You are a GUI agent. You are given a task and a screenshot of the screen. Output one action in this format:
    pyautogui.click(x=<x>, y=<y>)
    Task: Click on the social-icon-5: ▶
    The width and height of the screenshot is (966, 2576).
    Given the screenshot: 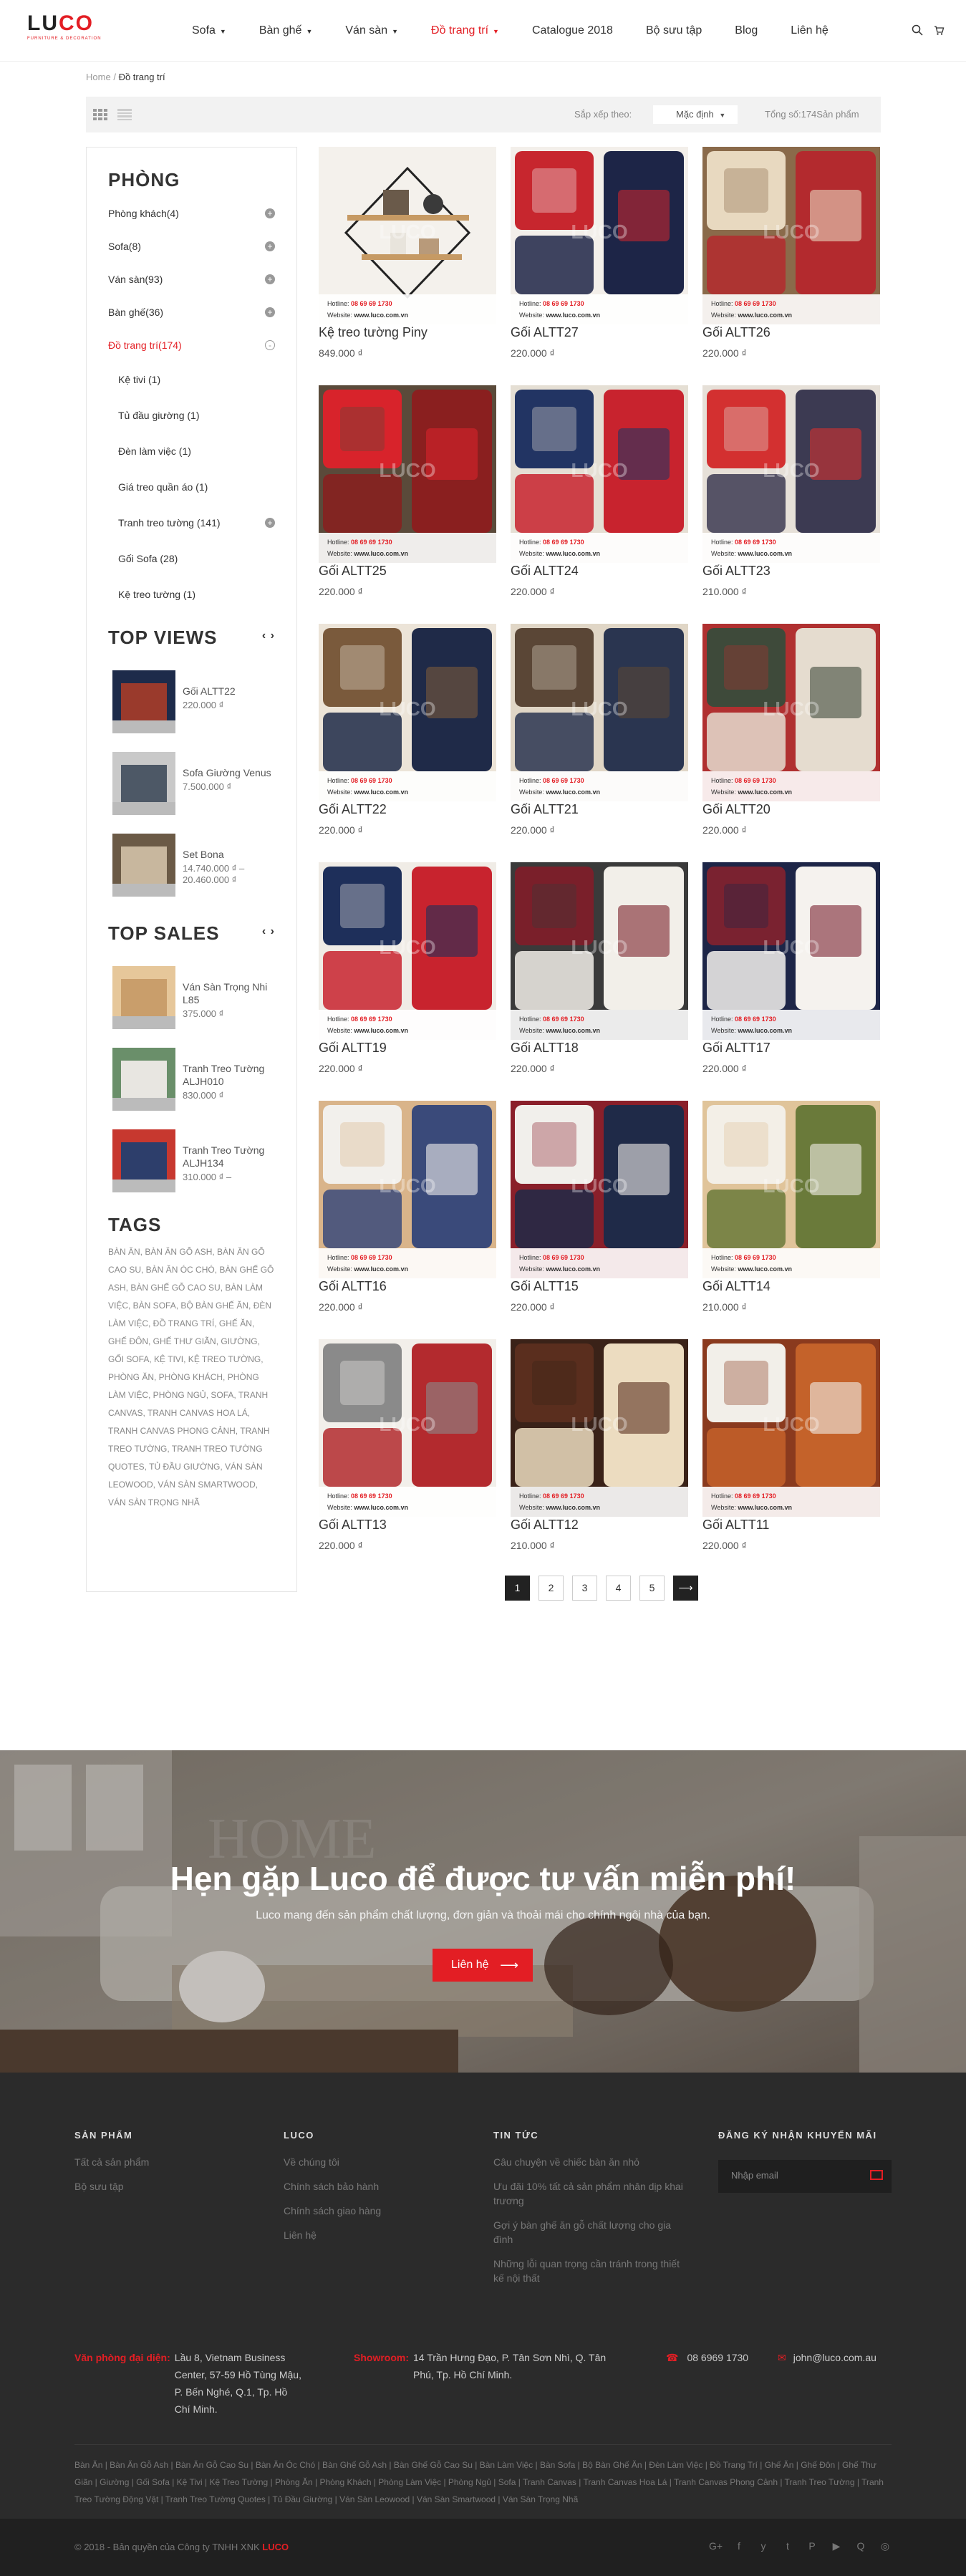 What is the action you would take?
    pyautogui.click(x=836, y=2546)
    